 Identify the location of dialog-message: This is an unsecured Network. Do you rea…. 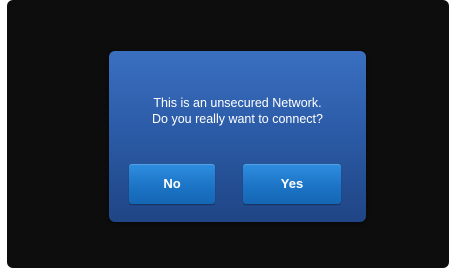
(237, 111).